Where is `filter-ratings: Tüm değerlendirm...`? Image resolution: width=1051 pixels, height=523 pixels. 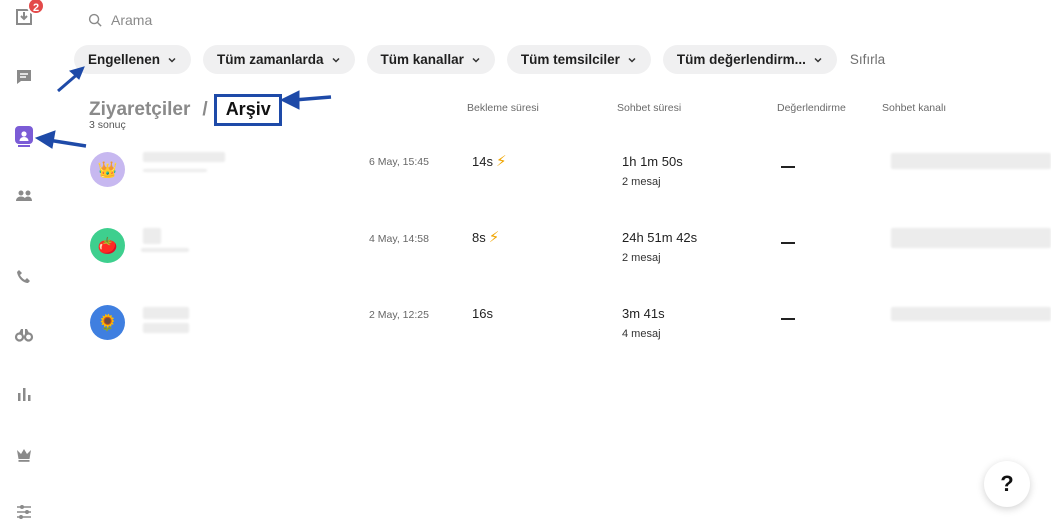
filter-ratings: Tüm değerlendirm... is located at coordinates (749, 59).